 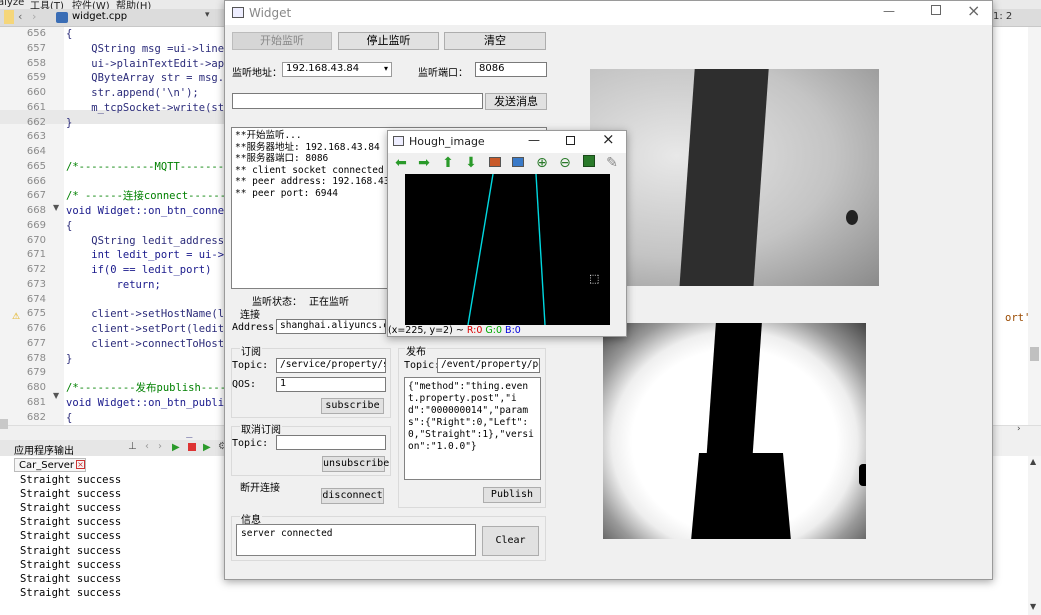 I want to click on run-icon: ▶, so click(x=176, y=447).